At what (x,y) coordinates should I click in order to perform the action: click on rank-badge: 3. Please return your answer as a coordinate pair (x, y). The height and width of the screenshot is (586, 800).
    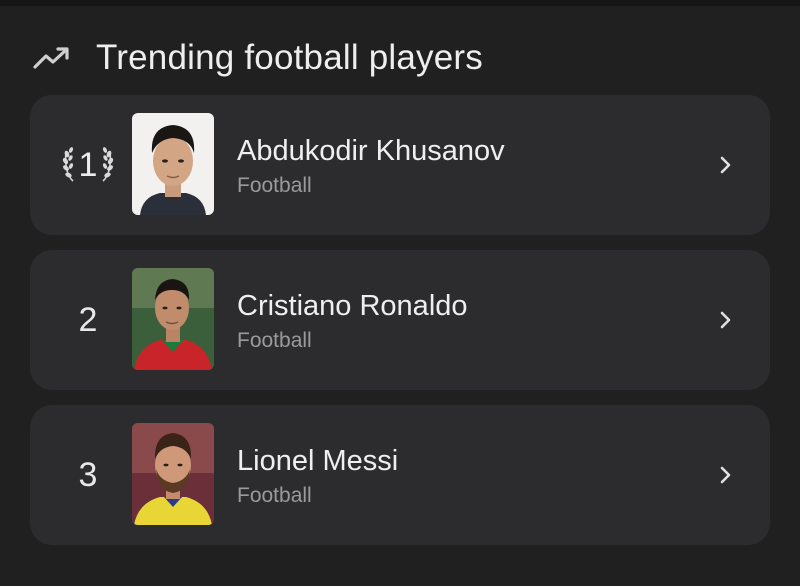
    Looking at the image, I should click on (88, 475).